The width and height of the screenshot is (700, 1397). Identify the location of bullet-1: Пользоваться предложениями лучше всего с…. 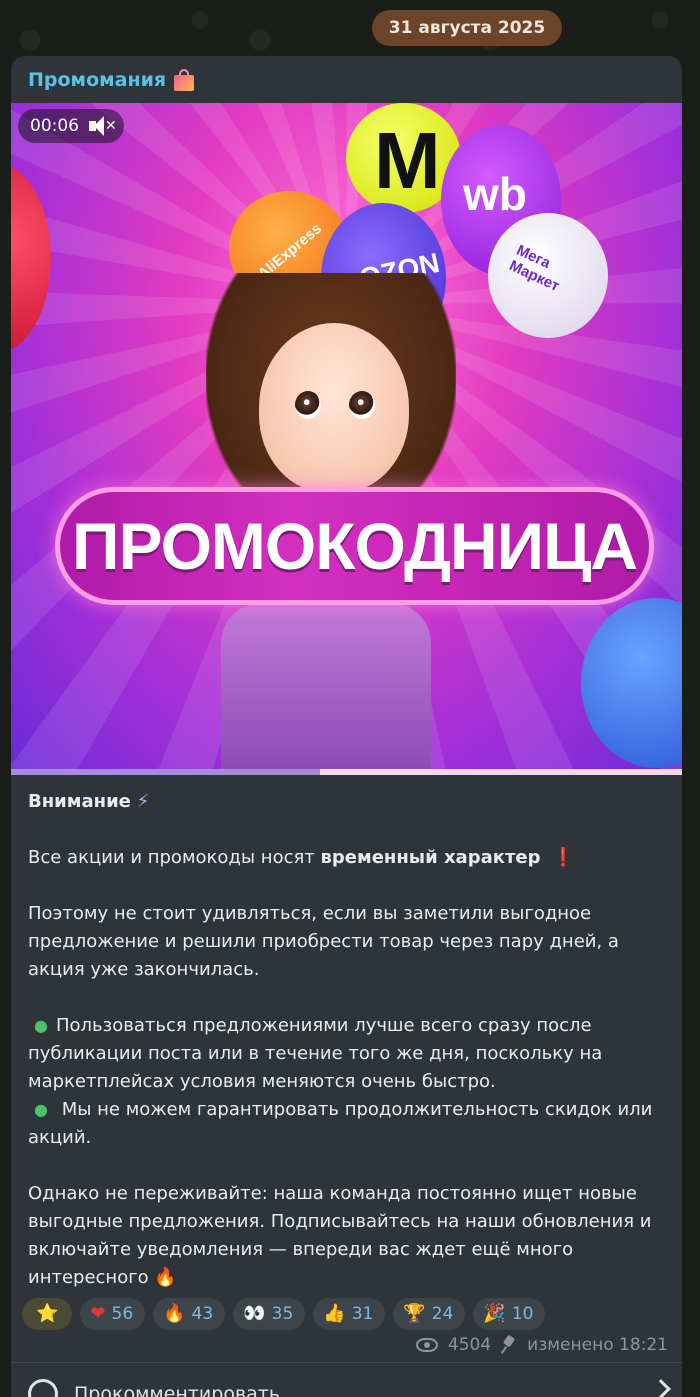
(315, 1053).